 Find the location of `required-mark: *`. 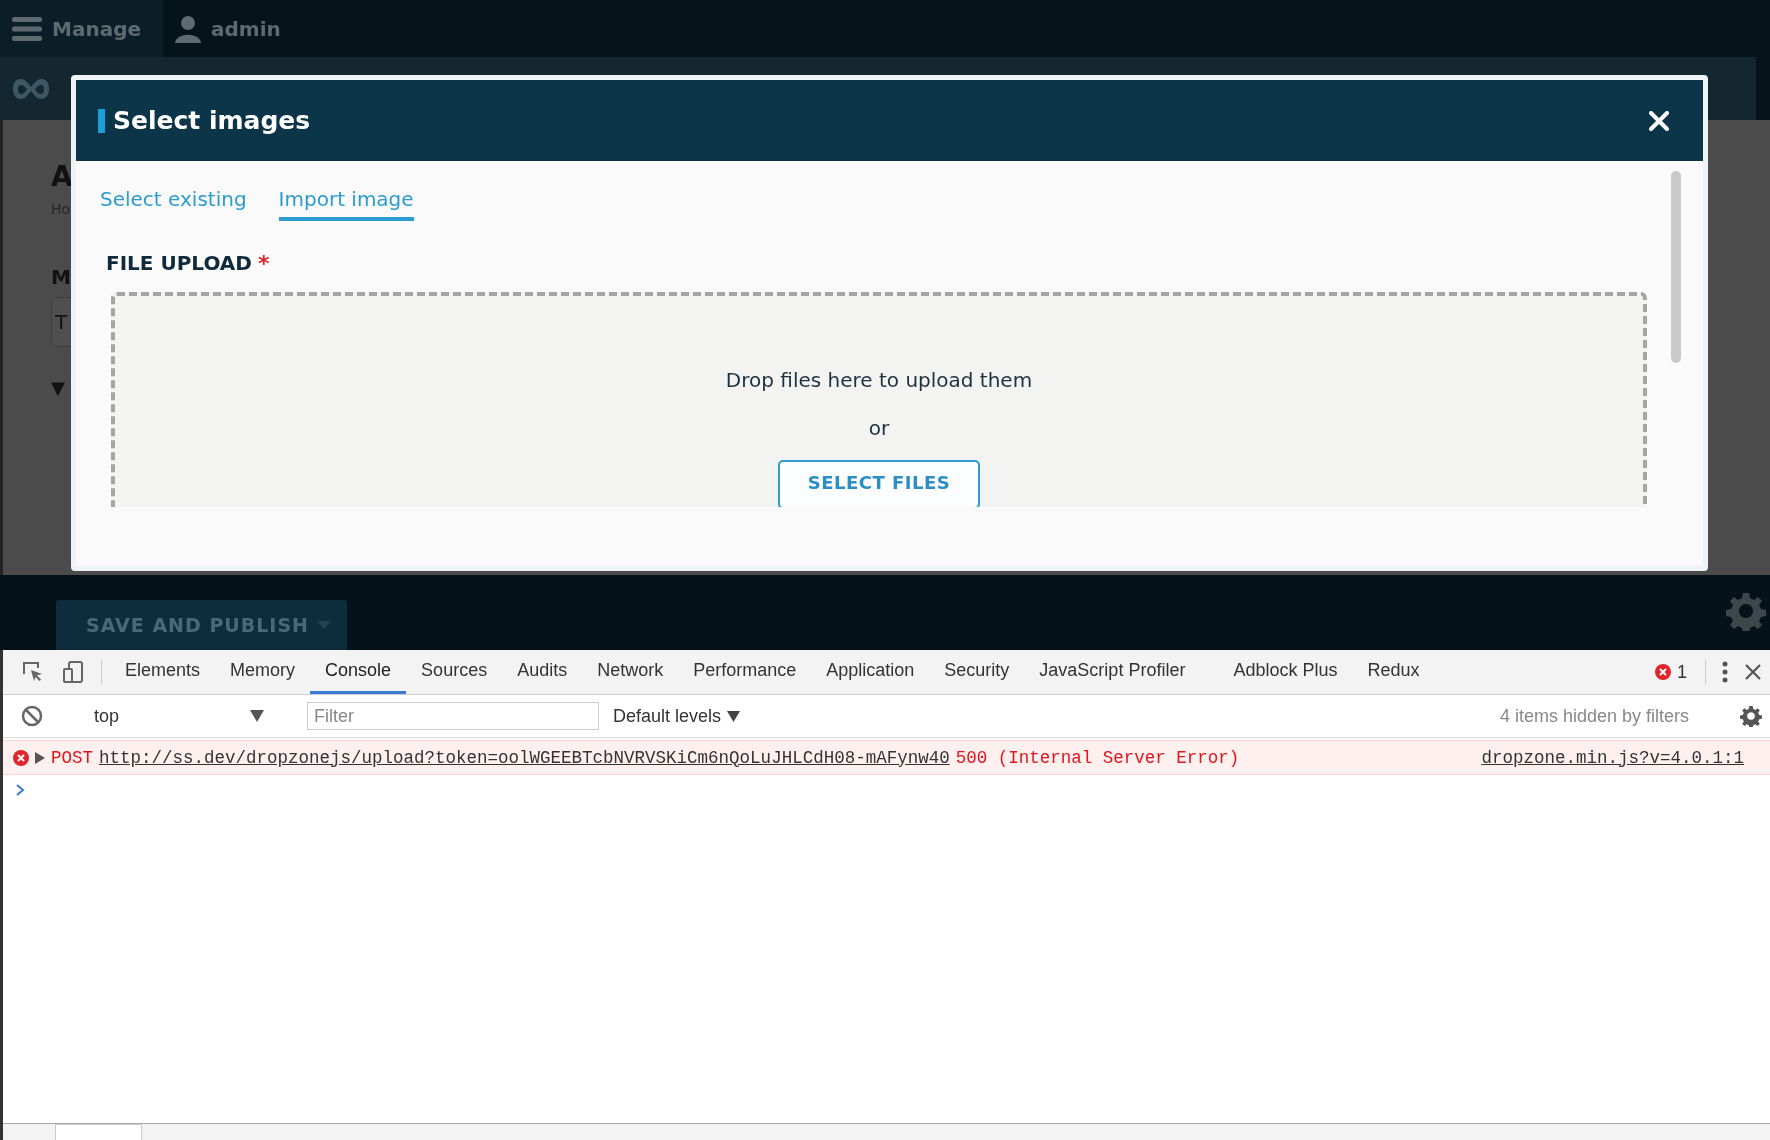

required-mark: * is located at coordinates (263, 263).